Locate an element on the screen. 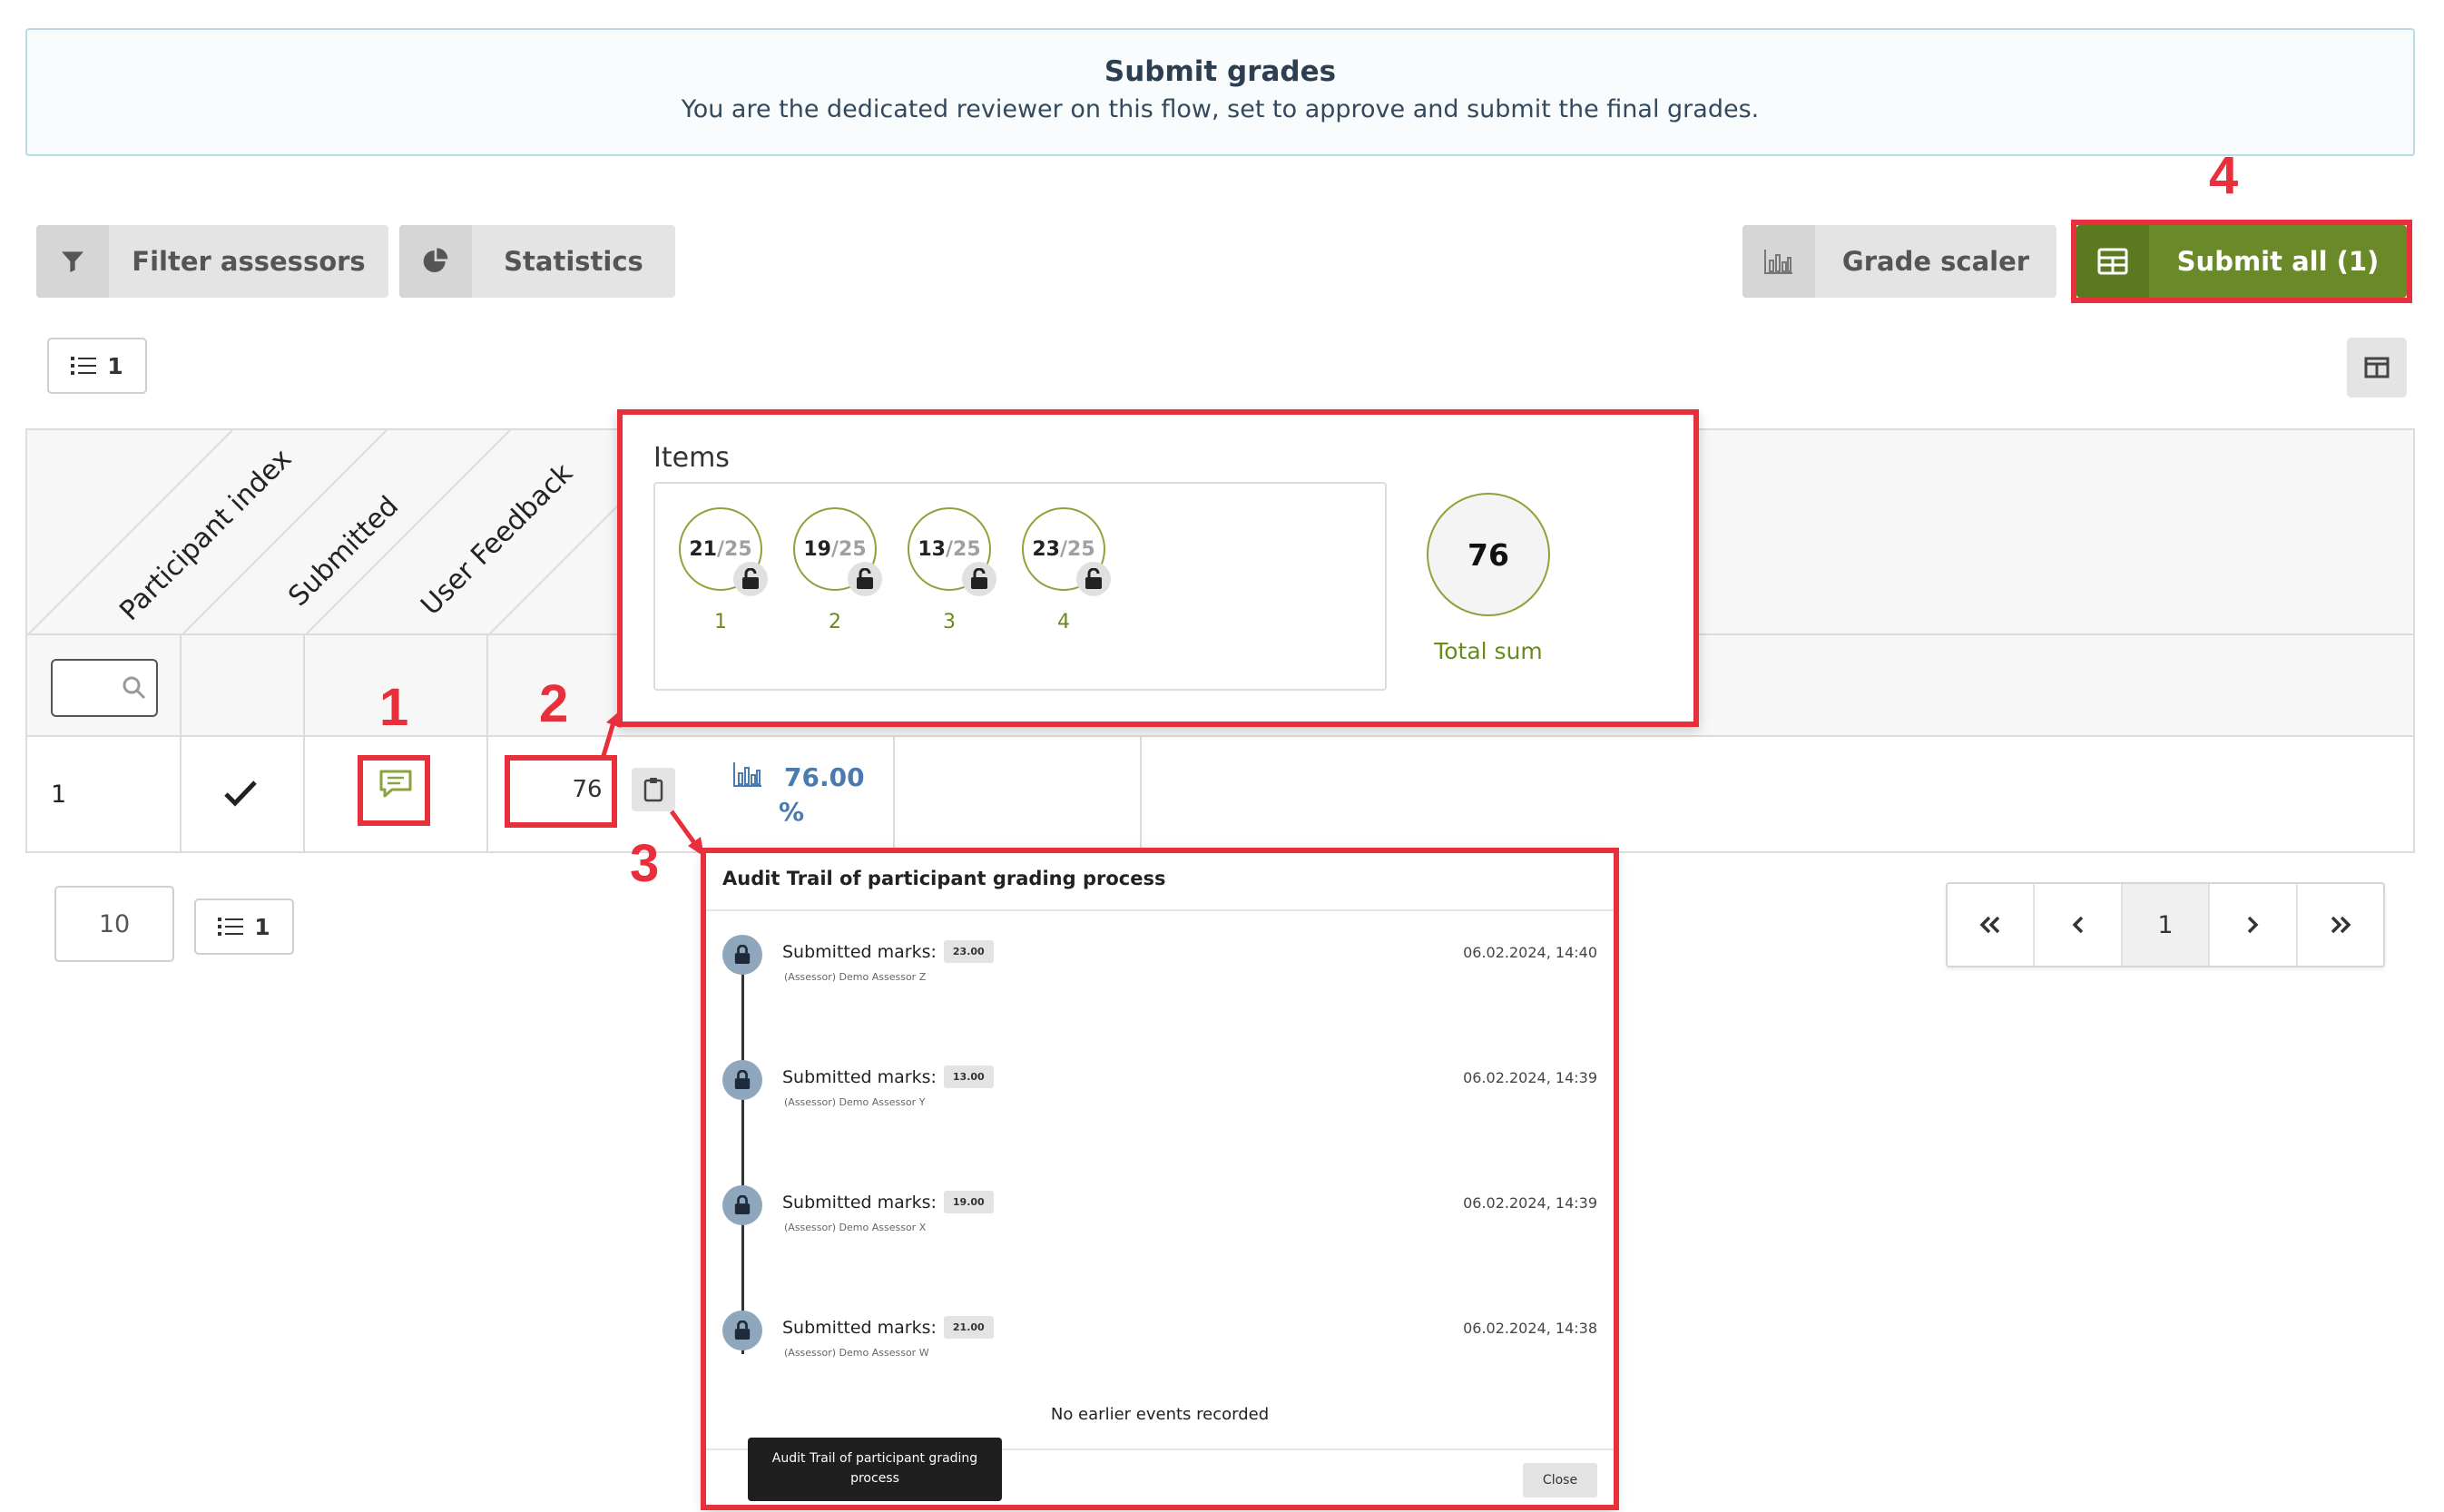  percent-value: 76.00 is located at coordinates (824, 777).